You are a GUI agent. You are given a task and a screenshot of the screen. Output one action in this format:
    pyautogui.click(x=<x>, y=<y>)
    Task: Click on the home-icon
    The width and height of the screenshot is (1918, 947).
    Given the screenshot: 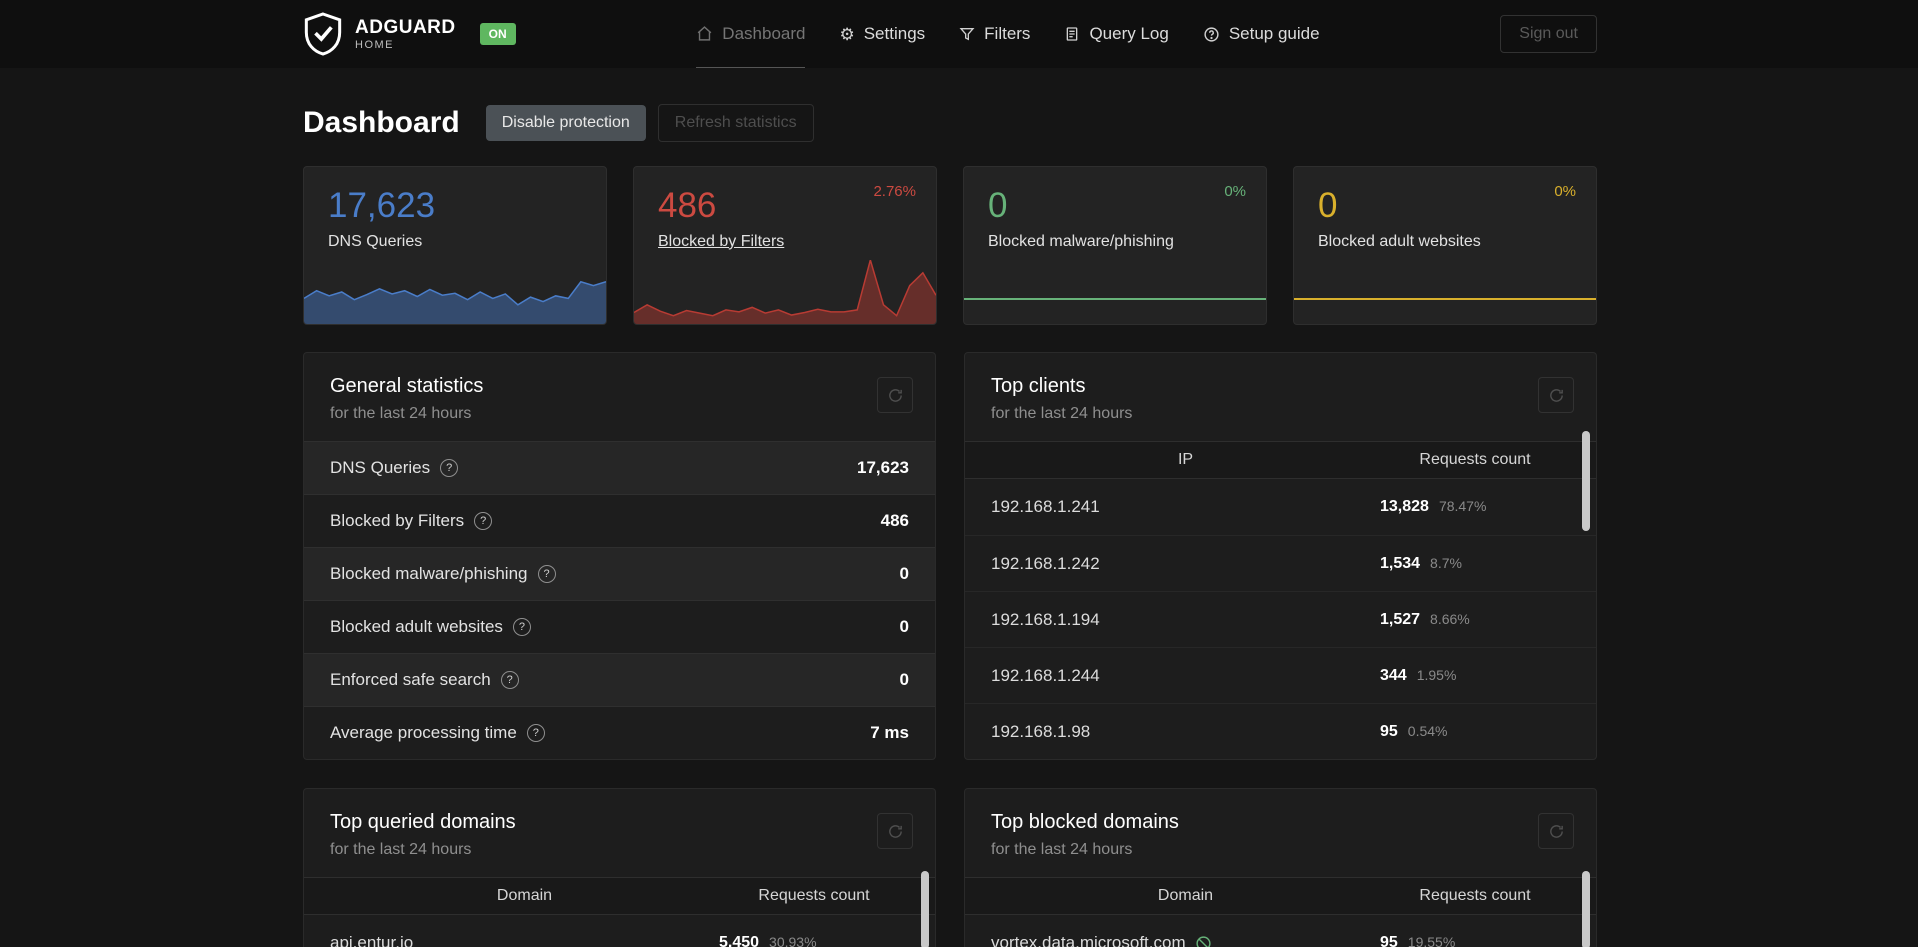 What is the action you would take?
    pyautogui.click(x=704, y=33)
    